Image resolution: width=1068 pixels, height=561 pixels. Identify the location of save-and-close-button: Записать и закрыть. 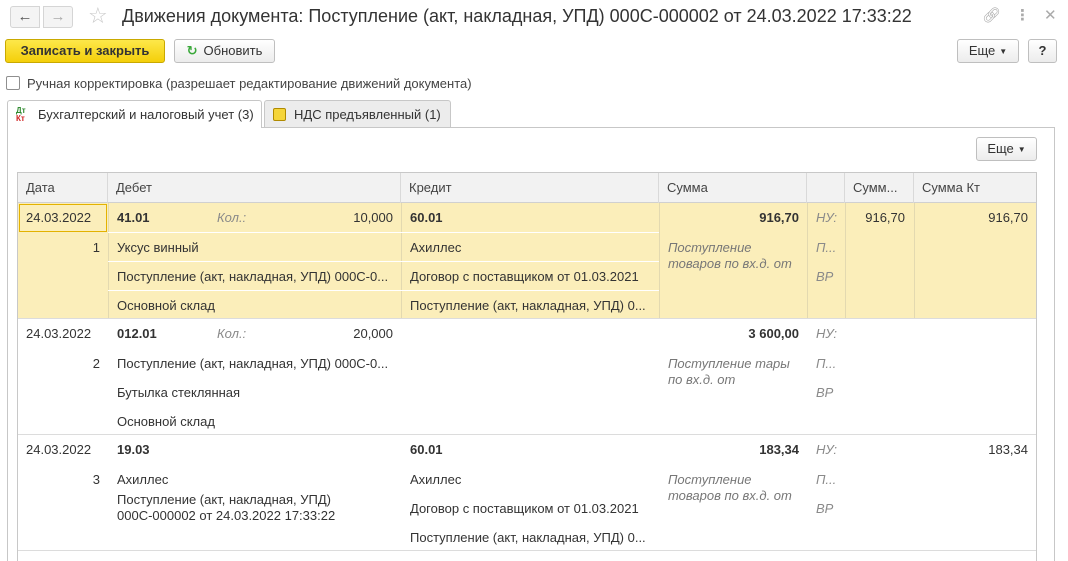
(85, 51).